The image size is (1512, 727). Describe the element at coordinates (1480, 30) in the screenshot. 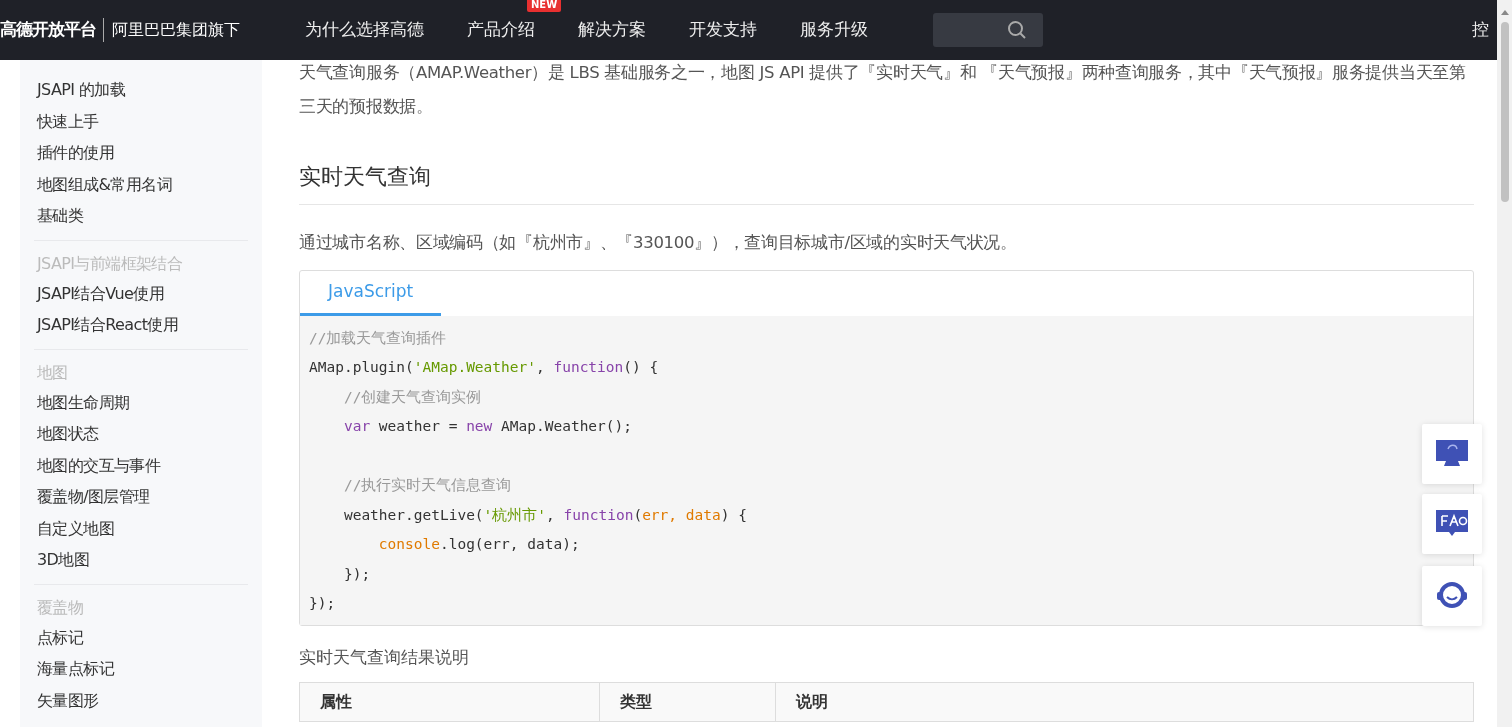

I see `console-link: 控` at that location.